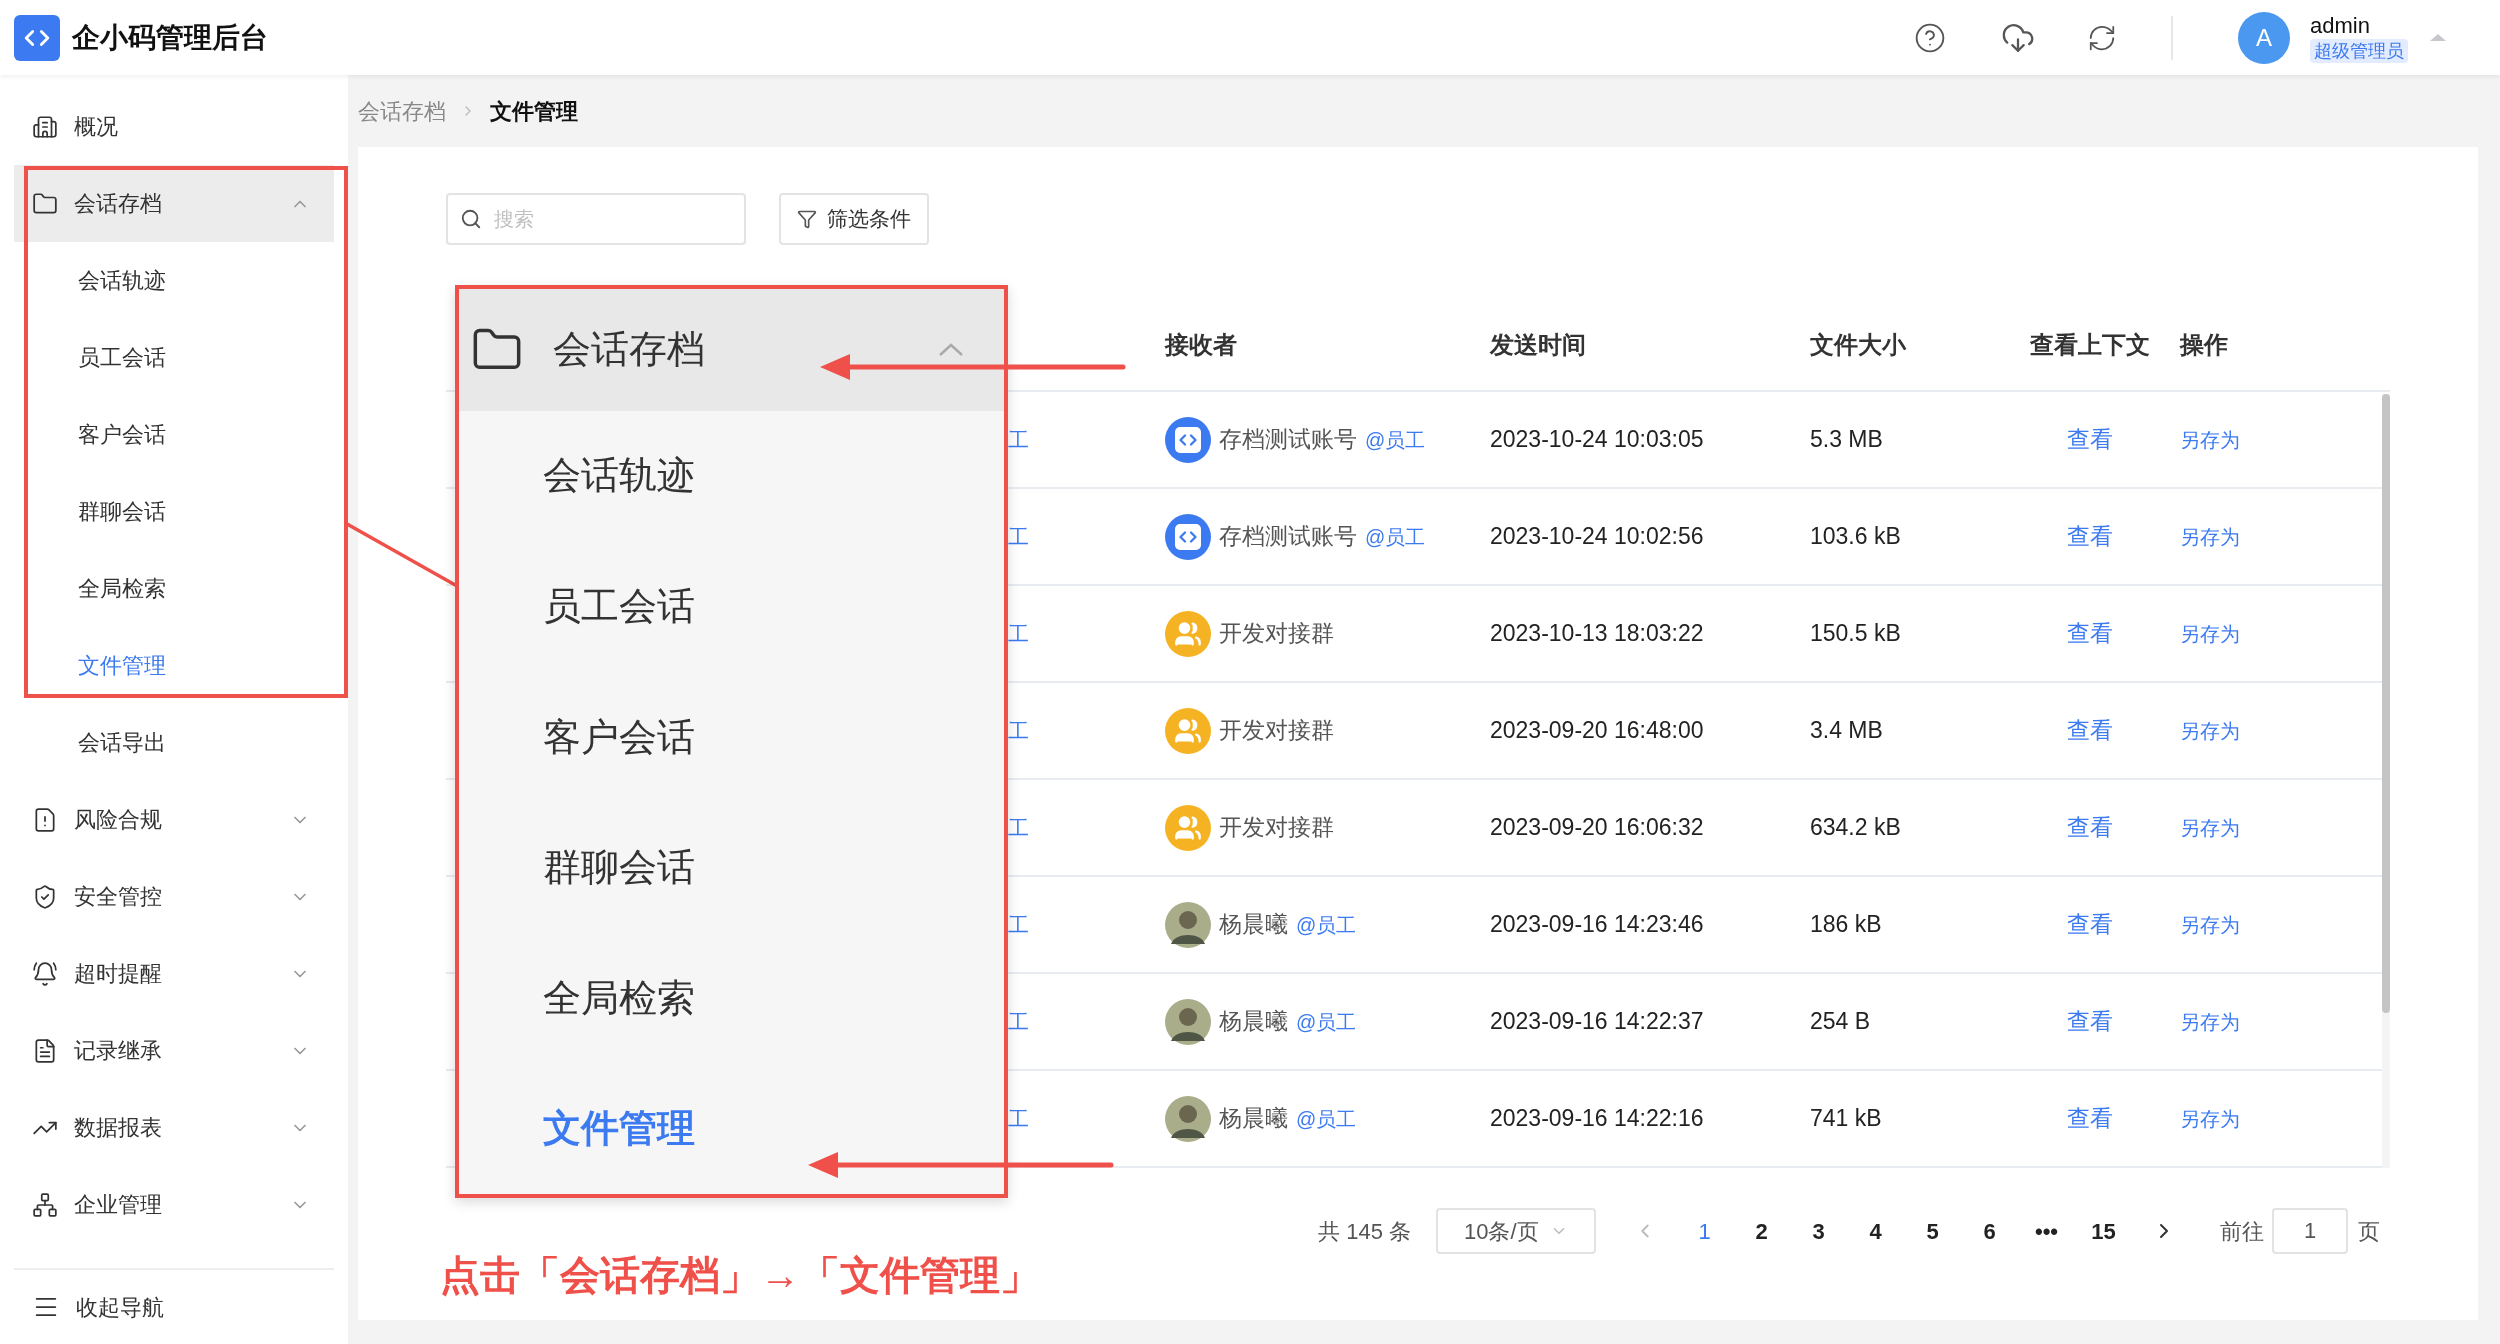 The image size is (2500, 1344). What do you see at coordinates (1847, 731) in the screenshot?
I see `table-cell-text: 3.4 MB` at bounding box center [1847, 731].